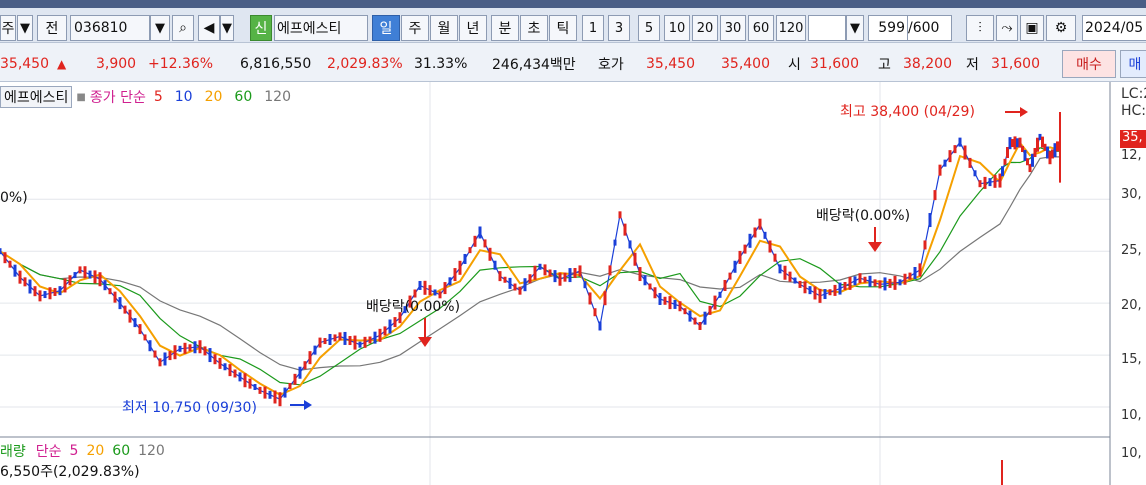  What do you see at coordinates (74, 451) in the screenshot?
I see `volume-legend-ma5: 5` at bounding box center [74, 451].